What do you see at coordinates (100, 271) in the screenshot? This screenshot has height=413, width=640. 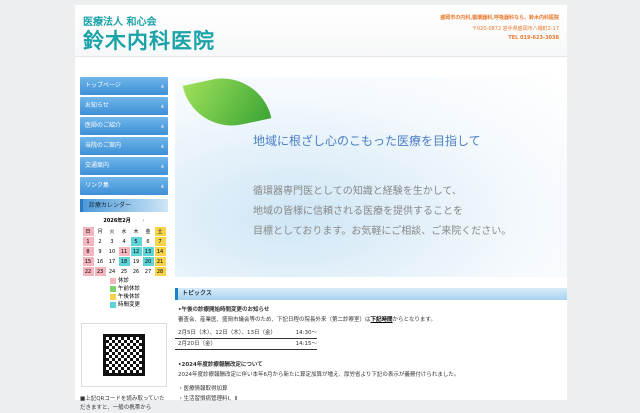 I see `calendar-day: 23` at bounding box center [100, 271].